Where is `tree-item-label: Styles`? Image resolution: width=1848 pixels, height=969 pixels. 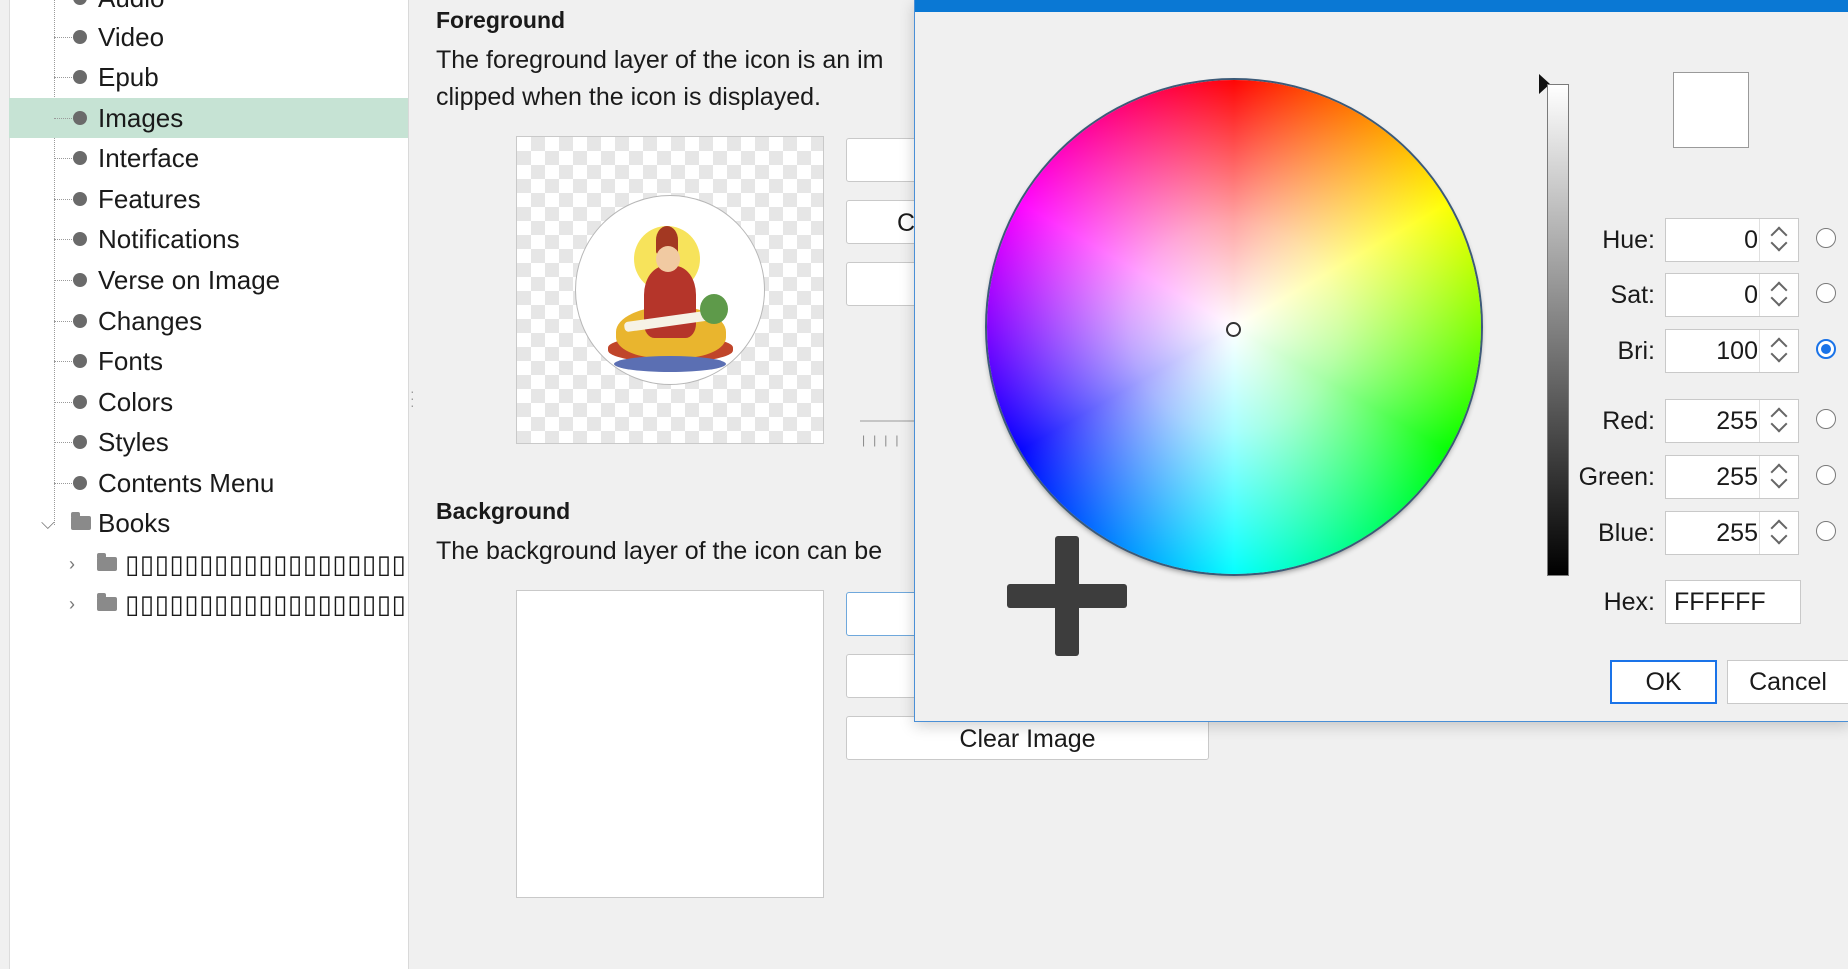
tree-item-label: Styles is located at coordinates (133, 442).